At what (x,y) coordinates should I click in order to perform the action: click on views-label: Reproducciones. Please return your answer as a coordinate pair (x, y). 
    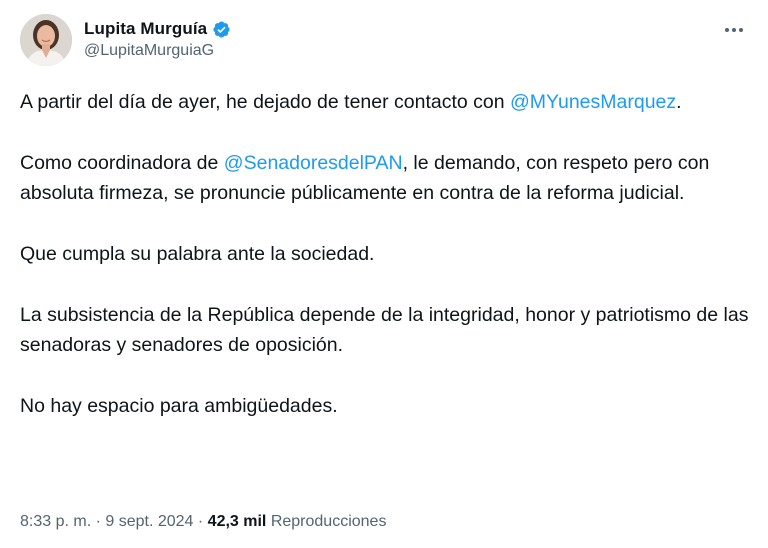
    Looking at the image, I should click on (328, 521).